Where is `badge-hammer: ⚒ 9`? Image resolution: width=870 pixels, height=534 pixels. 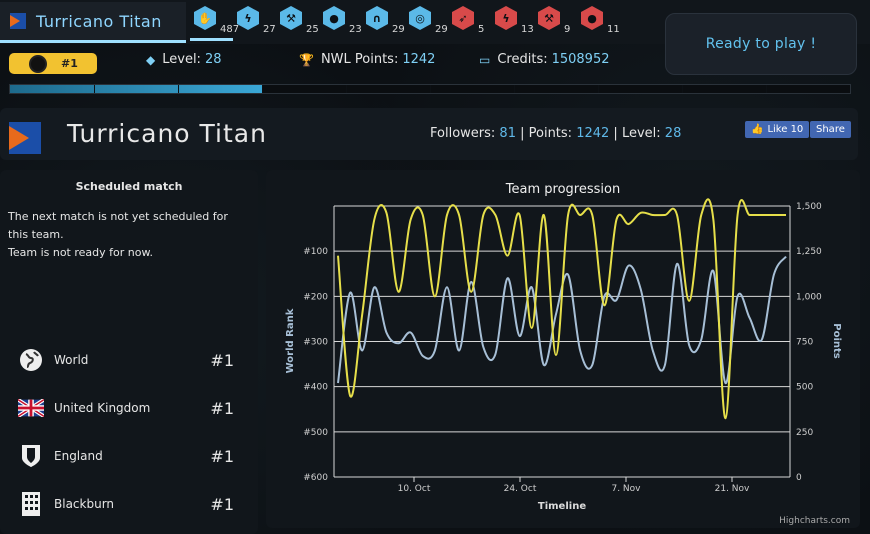
badge-hammer: ⚒ 9 is located at coordinates (555, 22).